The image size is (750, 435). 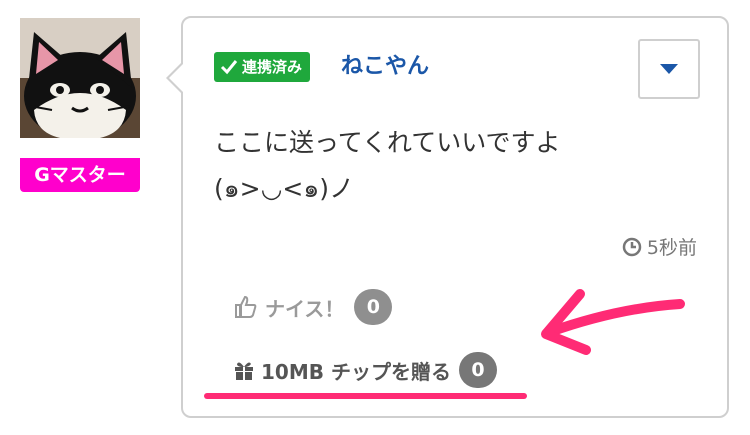 I want to click on avatar, so click(x=80, y=78).